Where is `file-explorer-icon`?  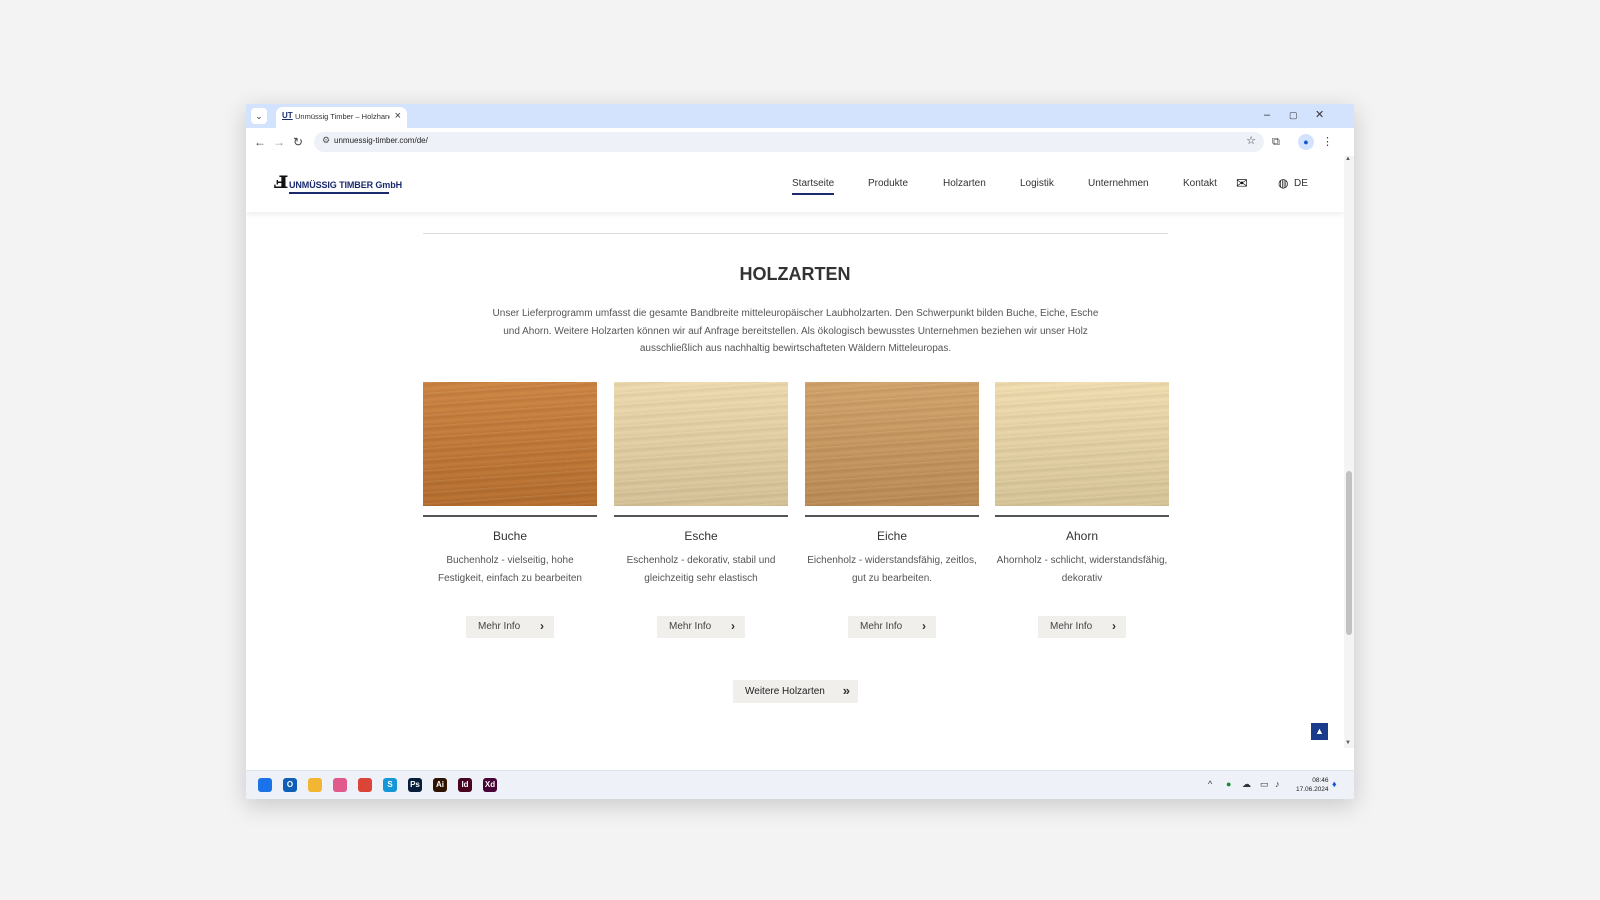
file-explorer-icon is located at coordinates (315, 785).